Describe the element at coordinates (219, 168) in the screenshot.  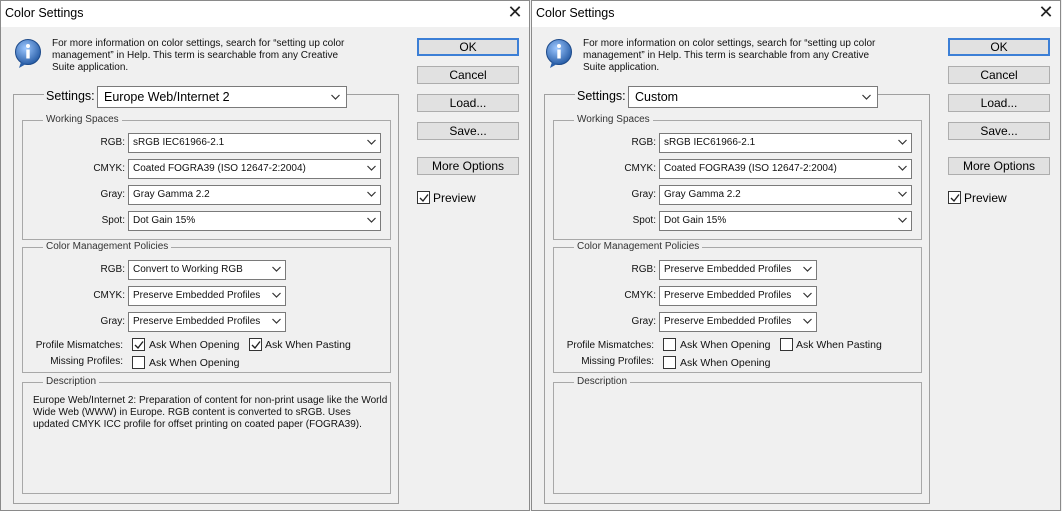
I see `ws-cmyk-value: Coated FOGRA39 (ISO 12647-2:2004)` at that location.